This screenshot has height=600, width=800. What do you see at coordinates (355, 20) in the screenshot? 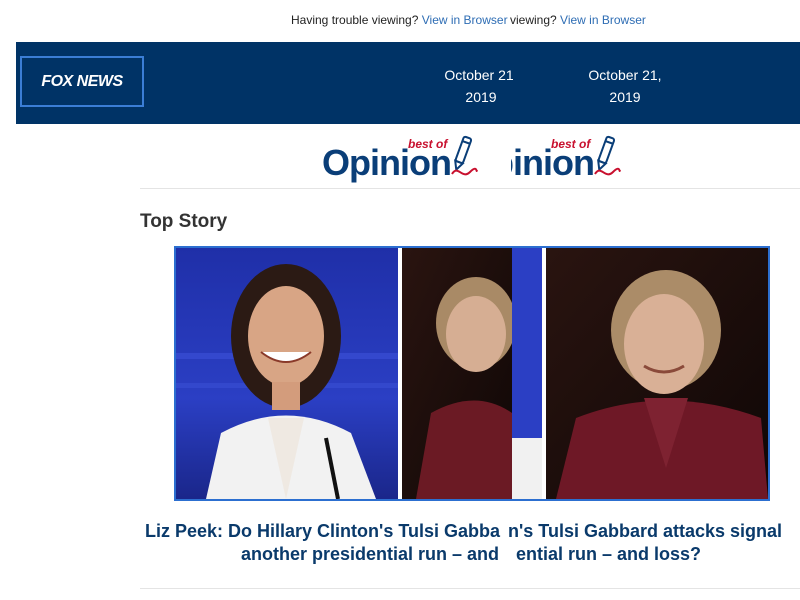
I see `trouble-viewing-text: Having trouble viewing?` at bounding box center [355, 20].